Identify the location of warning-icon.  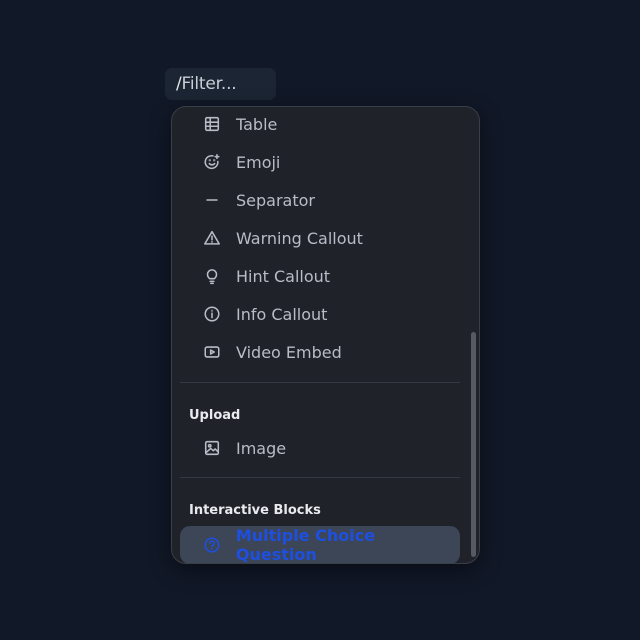
(212, 238).